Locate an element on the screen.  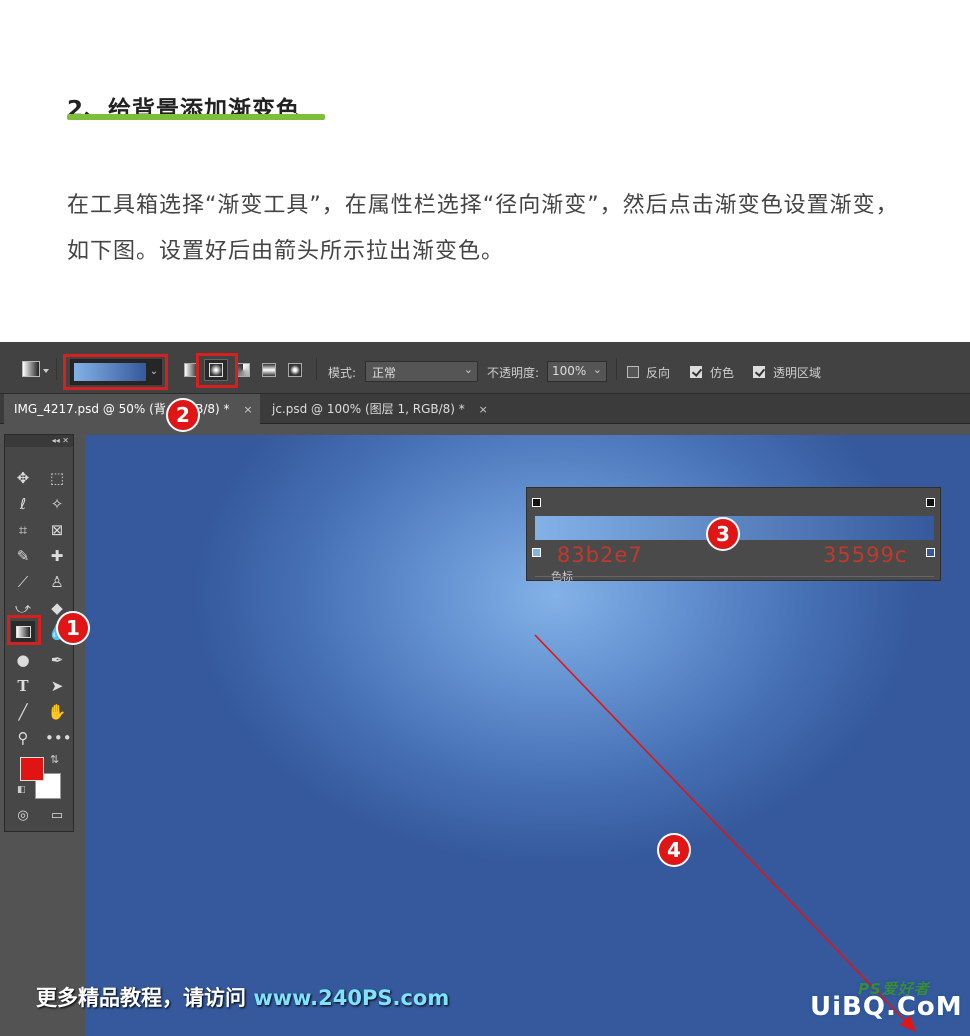
tab-img4217: IMG_4217.psd @ 50% (背 GB/8) * × is located at coordinates (132, 409).